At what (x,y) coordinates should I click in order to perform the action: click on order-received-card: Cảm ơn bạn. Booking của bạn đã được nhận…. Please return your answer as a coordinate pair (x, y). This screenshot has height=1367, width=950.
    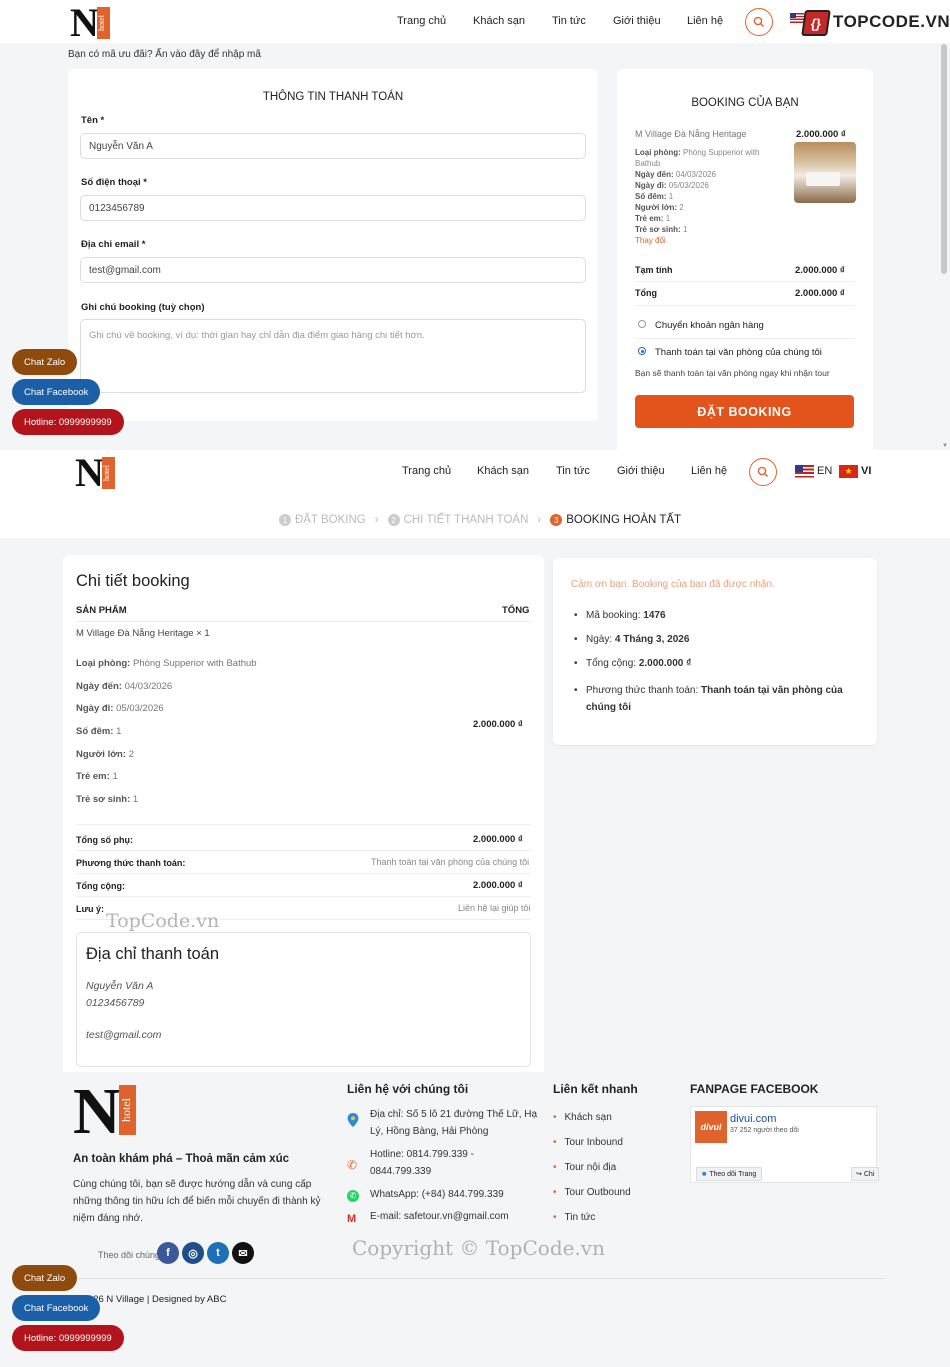
    Looking at the image, I should click on (715, 651).